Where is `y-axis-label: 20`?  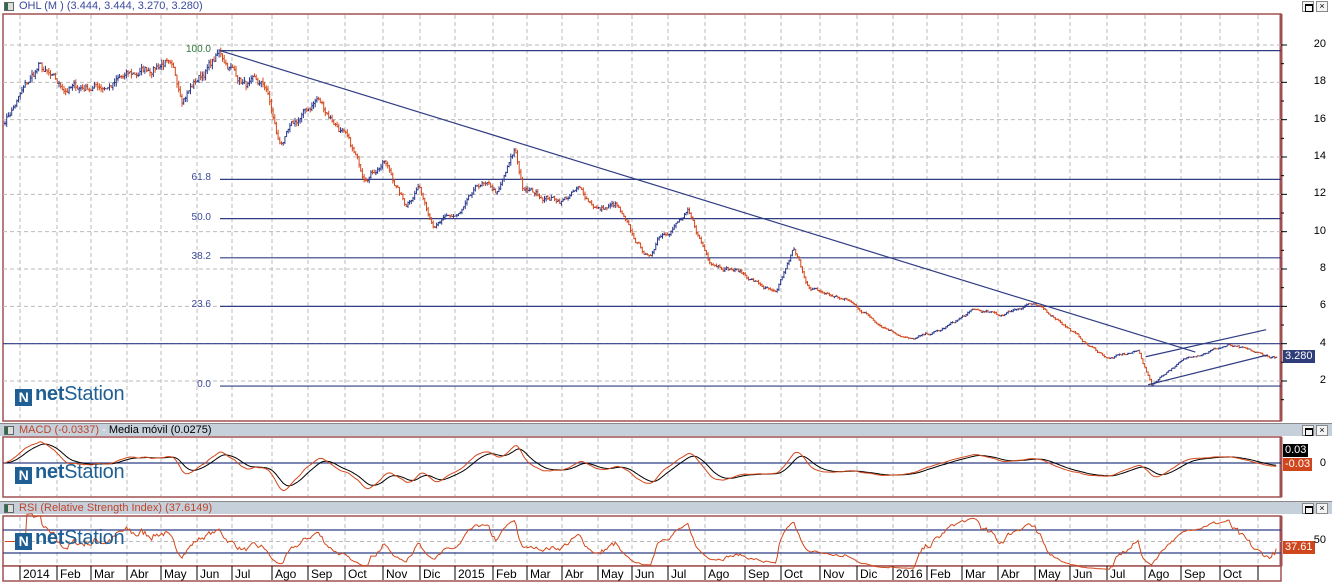 y-axis-label: 20 is located at coordinates (1319, 44).